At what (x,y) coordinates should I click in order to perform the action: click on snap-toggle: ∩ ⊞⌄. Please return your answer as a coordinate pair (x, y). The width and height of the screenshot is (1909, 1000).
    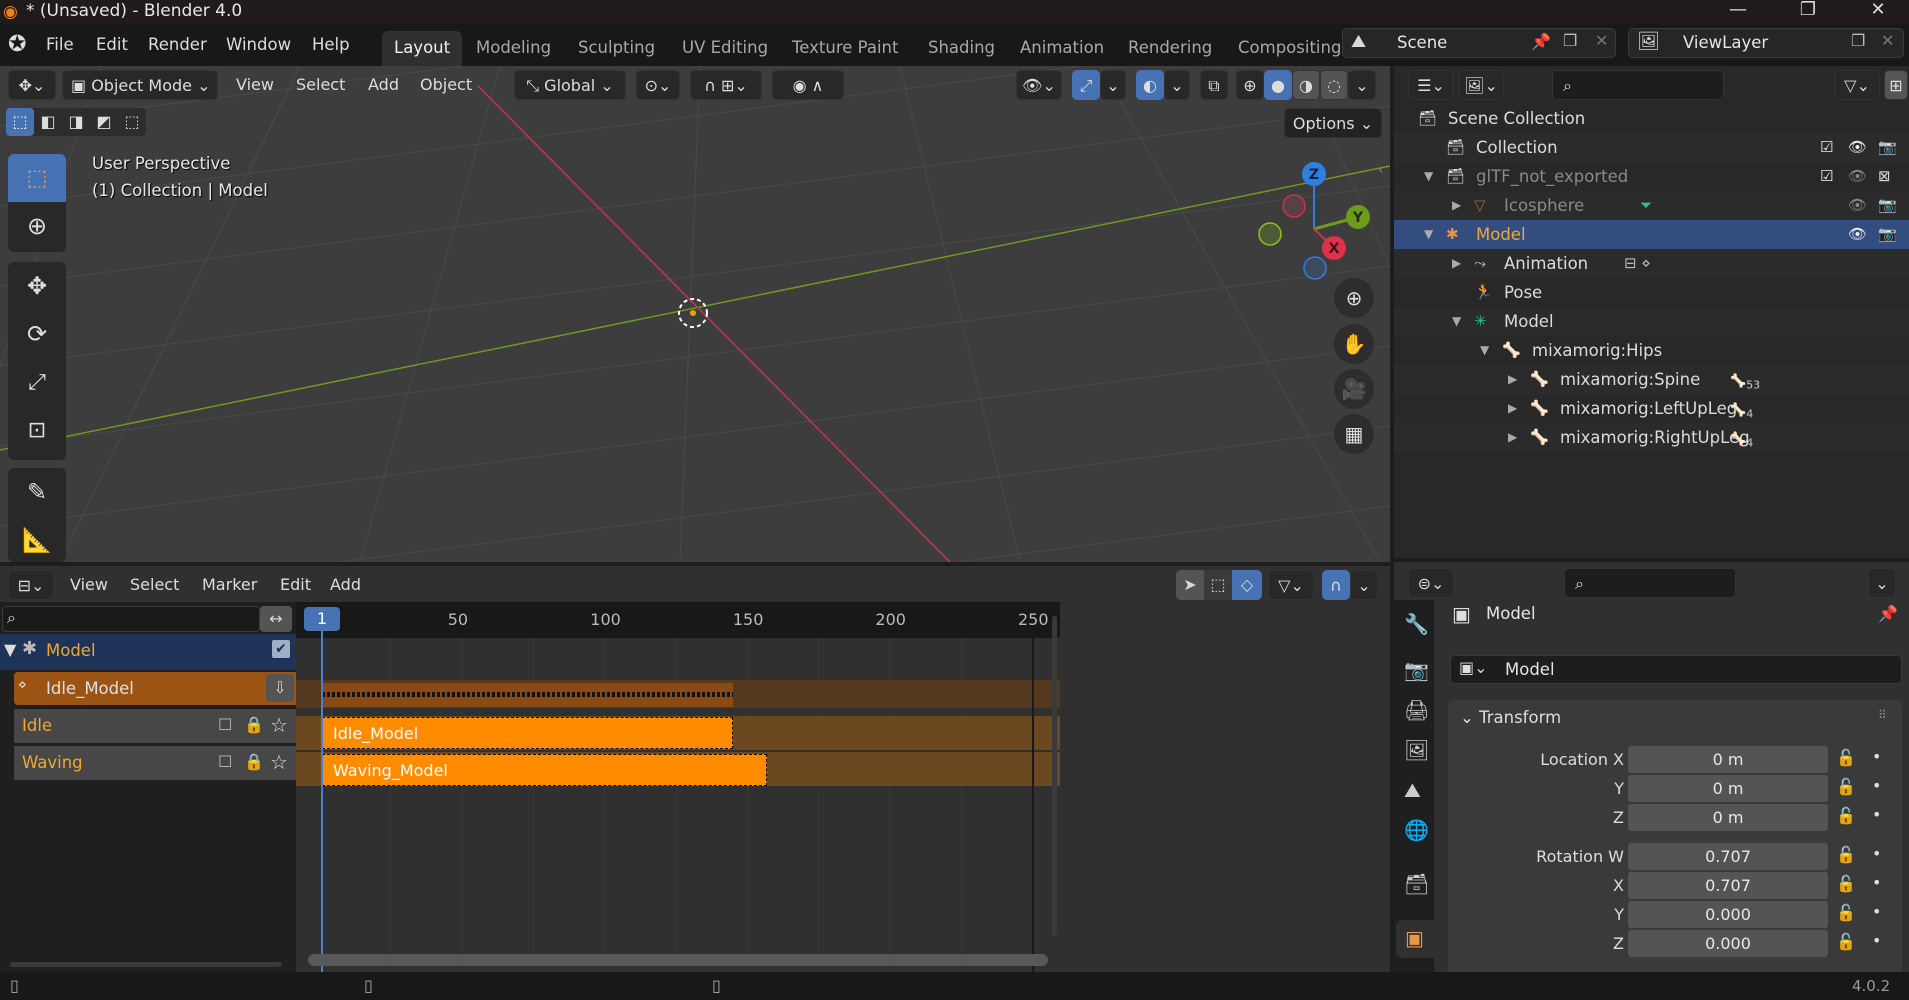
    Looking at the image, I should click on (726, 85).